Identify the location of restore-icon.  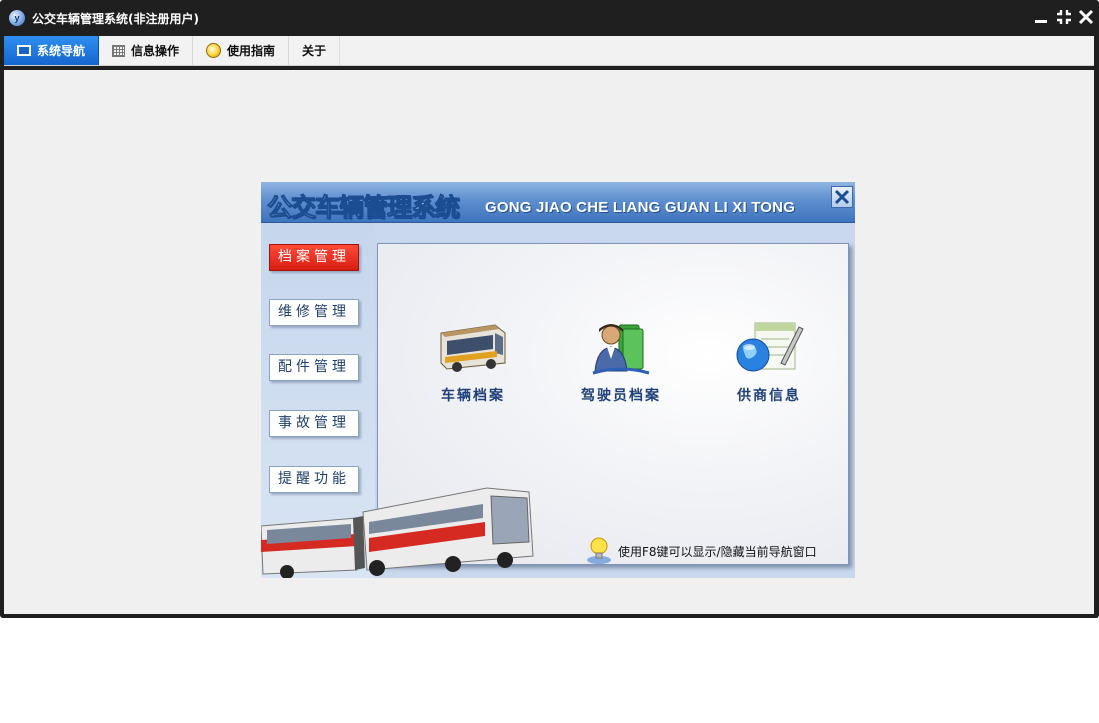
(1064, 17).